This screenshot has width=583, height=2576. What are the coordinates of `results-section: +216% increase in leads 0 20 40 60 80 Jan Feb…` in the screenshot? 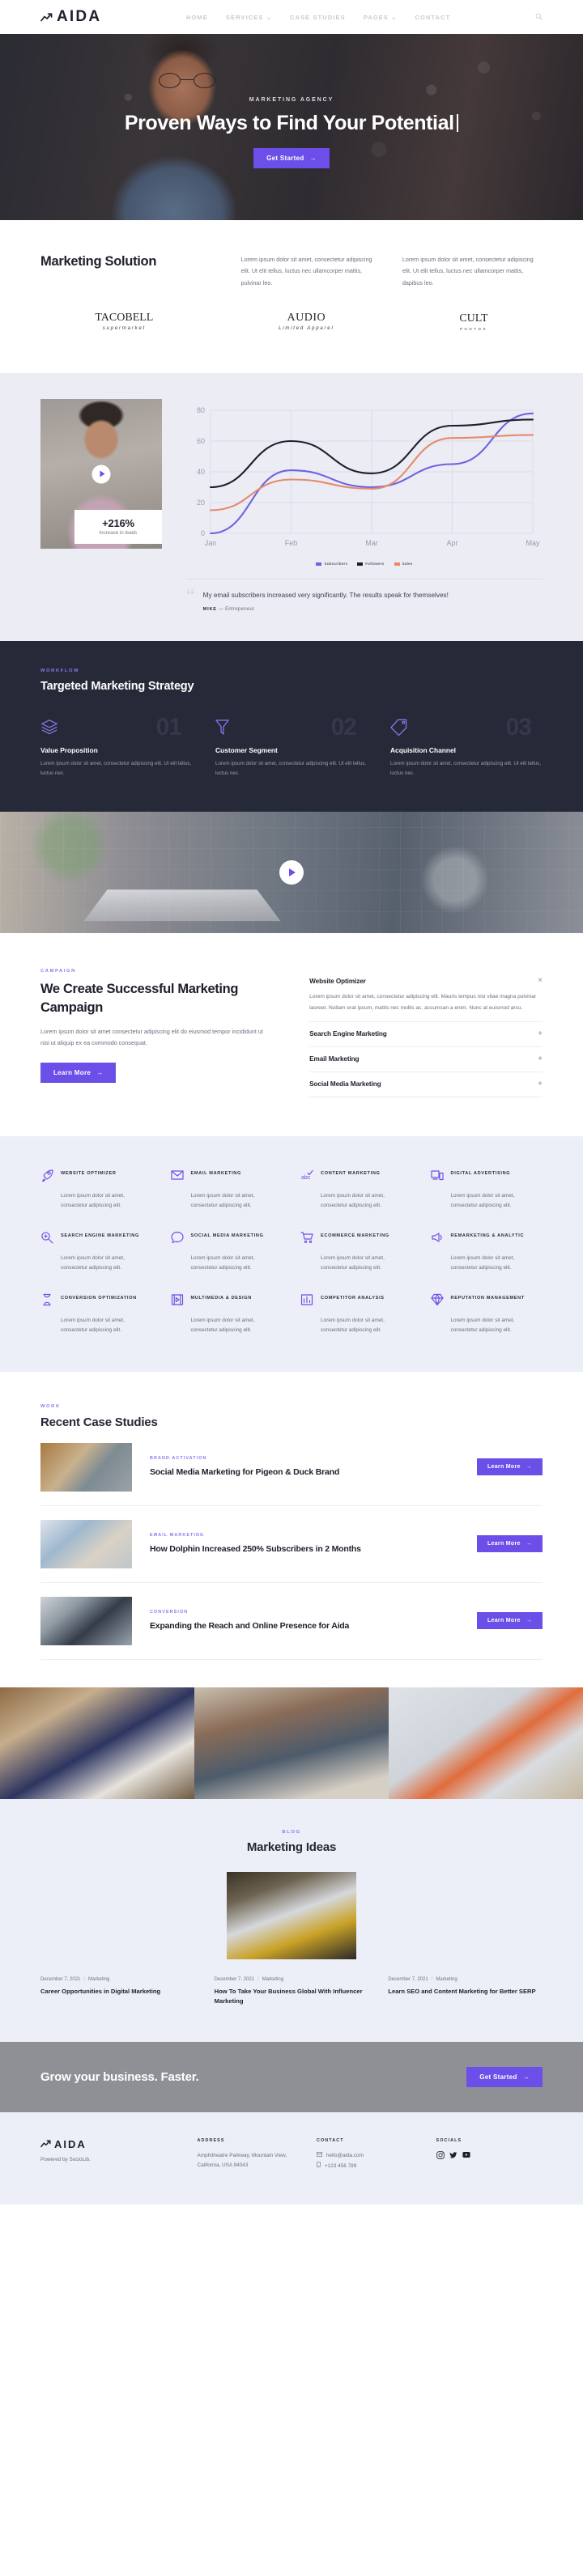 It's located at (291, 507).